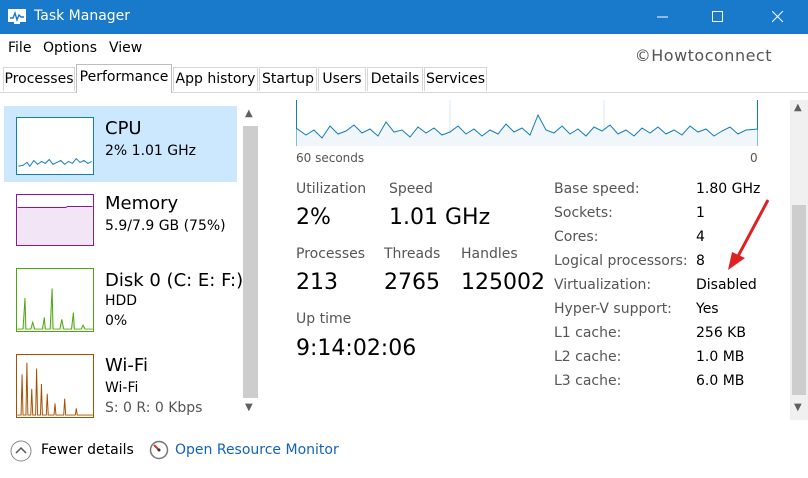  What do you see at coordinates (576, 237) in the screenshot?
I see `cores-label: Cores:` at bounding box center [576, 237].